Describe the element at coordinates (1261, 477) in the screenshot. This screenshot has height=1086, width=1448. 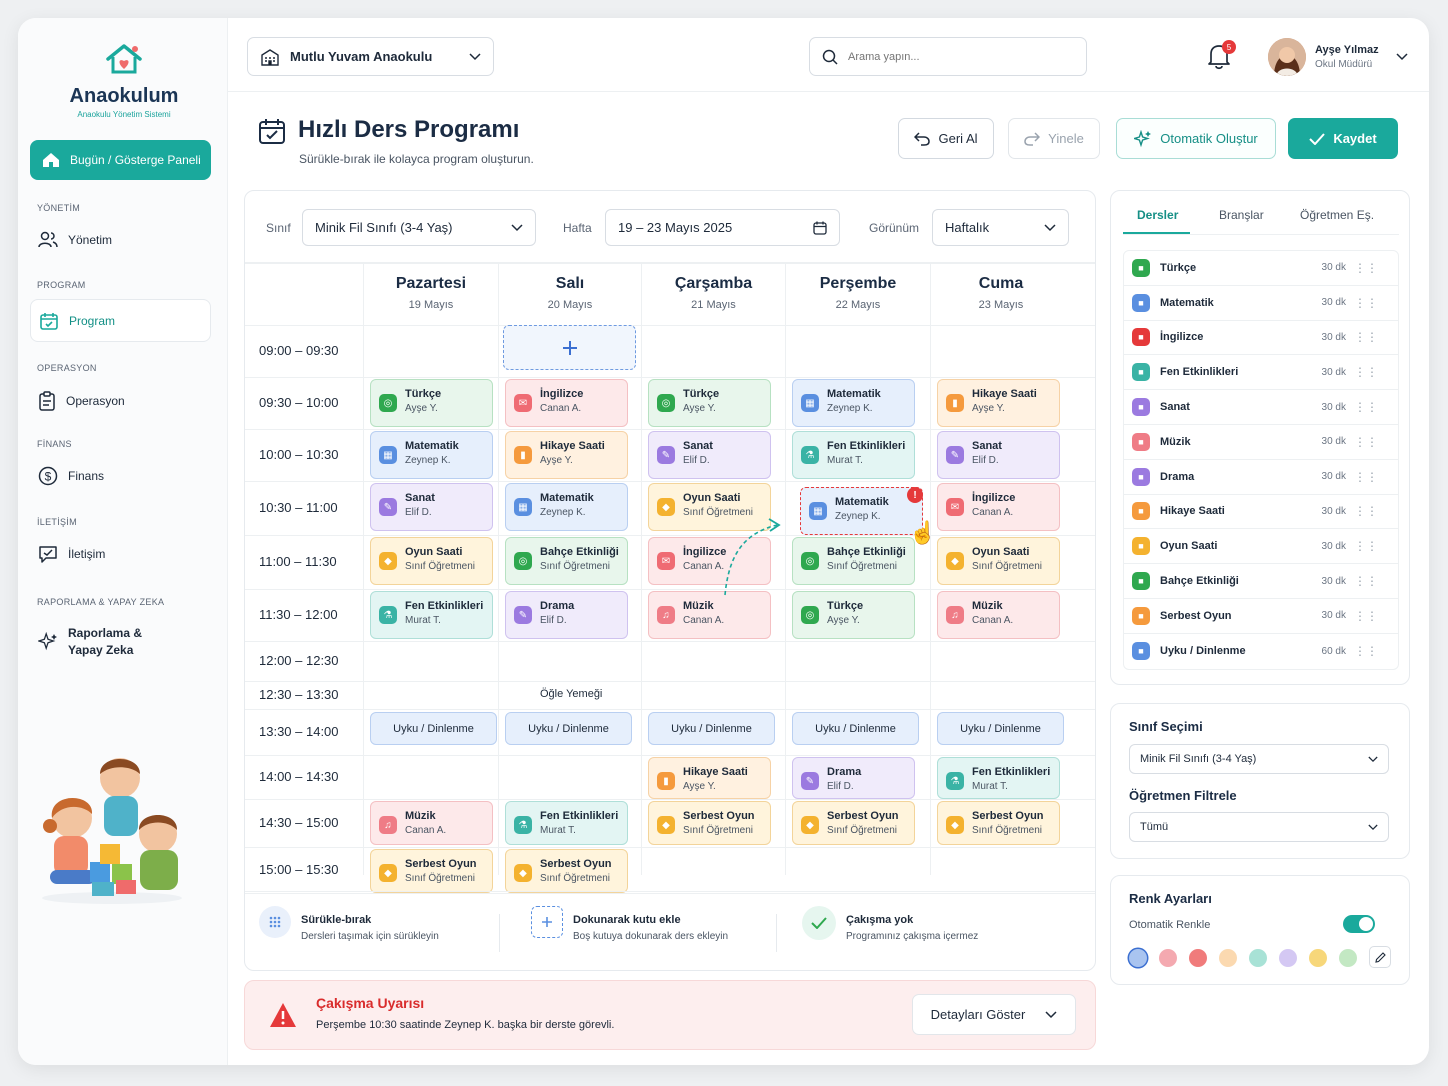
I see `subject-item: ■ Drama 30 dk ⋮⋮` at that location.